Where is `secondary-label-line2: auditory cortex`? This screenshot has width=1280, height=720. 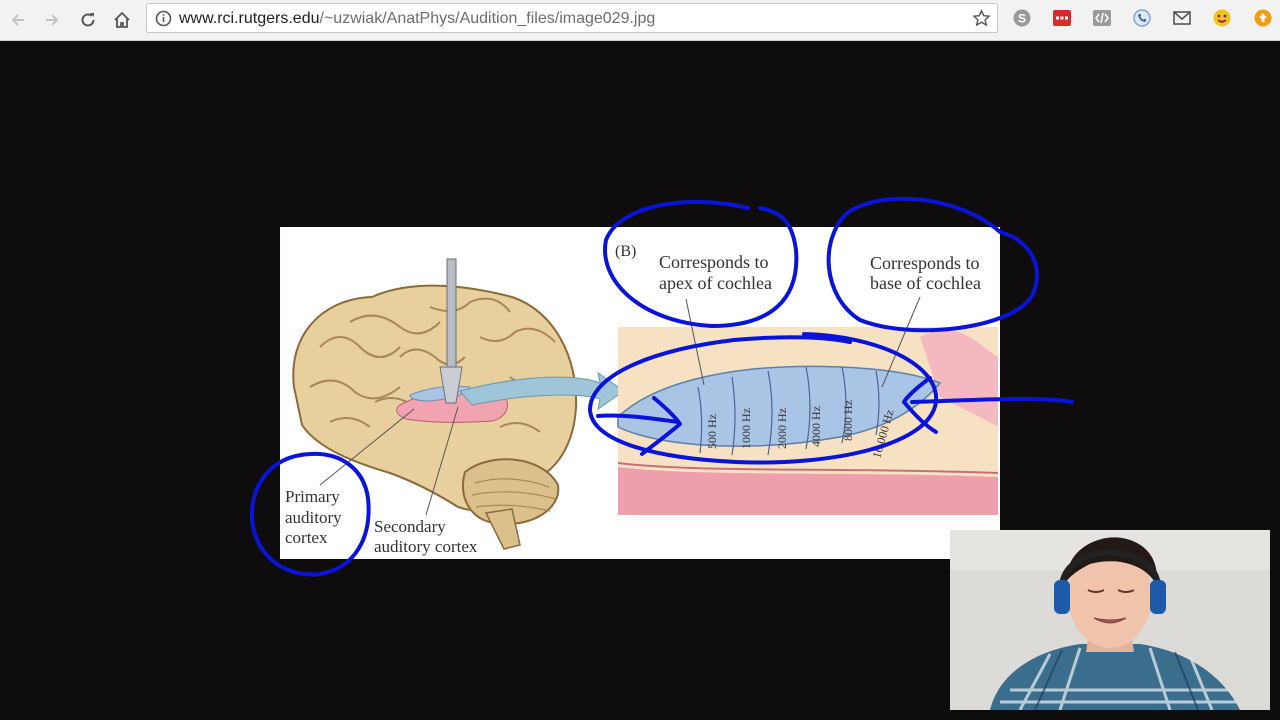
secondary-label-line2: auditory cortex is located at coordinates (426, 546).